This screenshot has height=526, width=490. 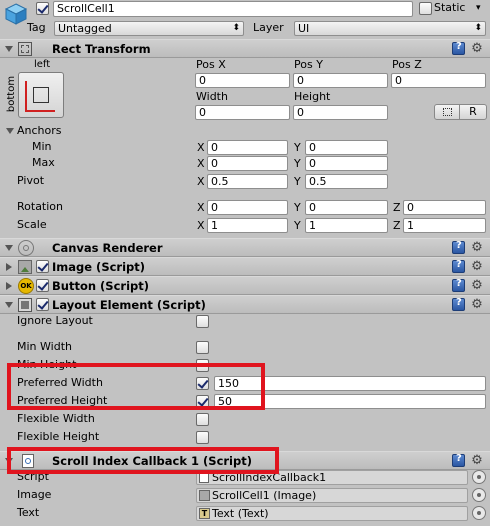 I want to click on anchor-max-x-input: 0, so click(x=247, y=163).